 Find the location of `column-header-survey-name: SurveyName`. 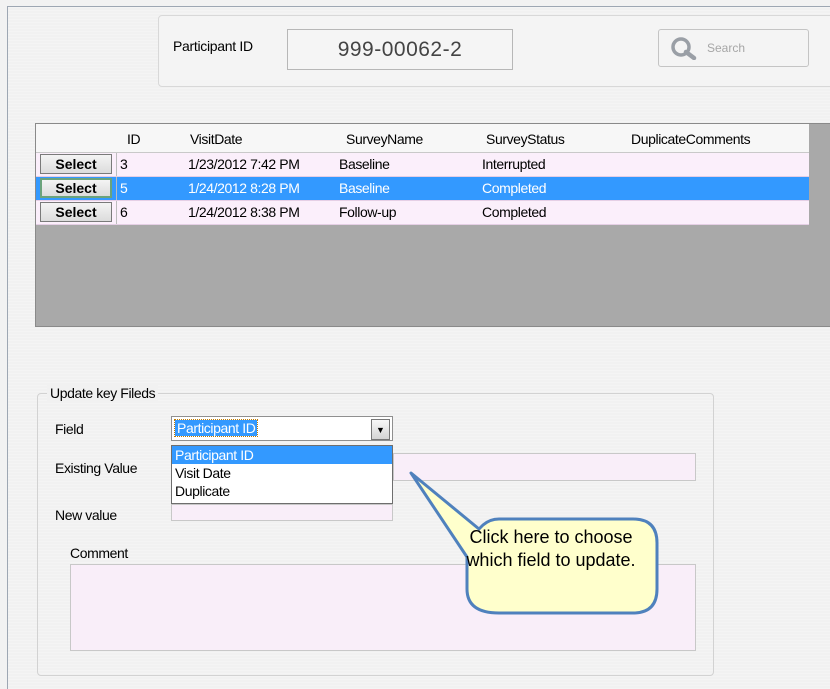

column-header-survey-name: SurveyName is located at coordinates (384, 139).